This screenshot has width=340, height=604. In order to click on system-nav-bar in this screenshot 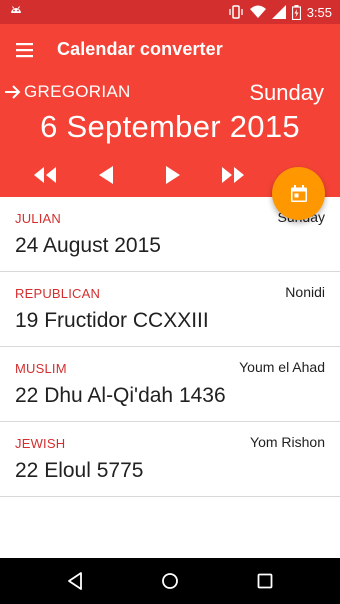, I will do `click(170, 581)`.